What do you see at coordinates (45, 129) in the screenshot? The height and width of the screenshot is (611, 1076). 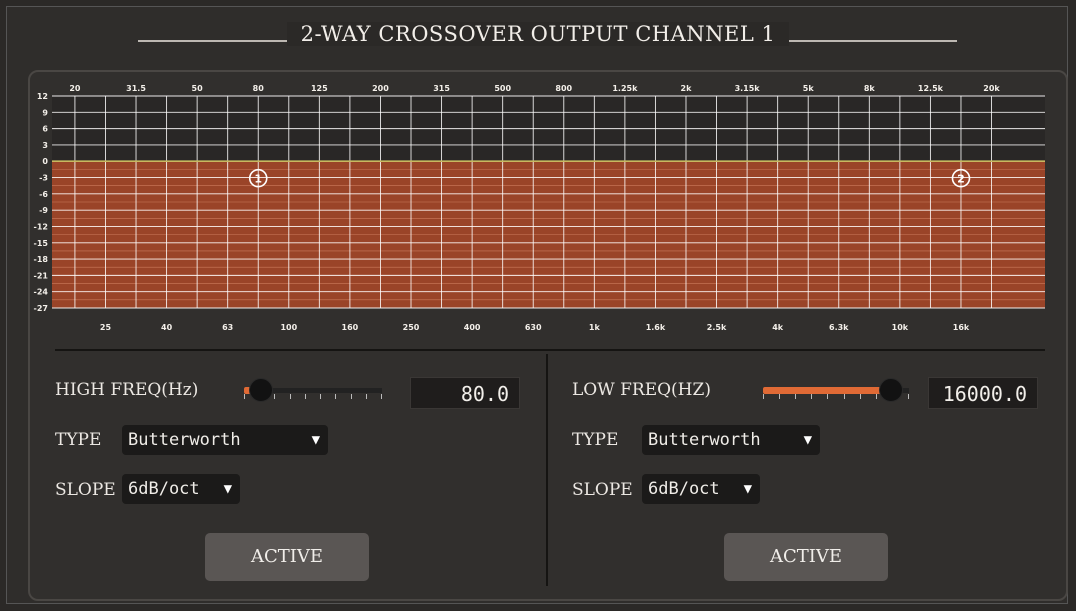 I see `y-tick-label: 6` at bounding box center [45, 129].